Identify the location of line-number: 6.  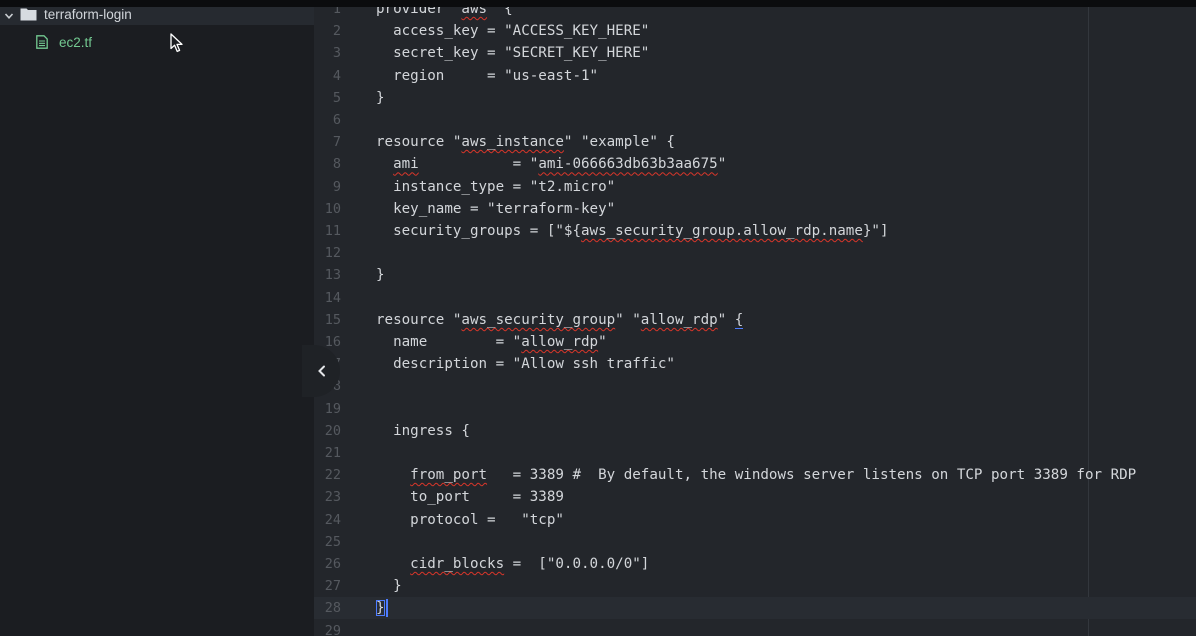
(336, 120).